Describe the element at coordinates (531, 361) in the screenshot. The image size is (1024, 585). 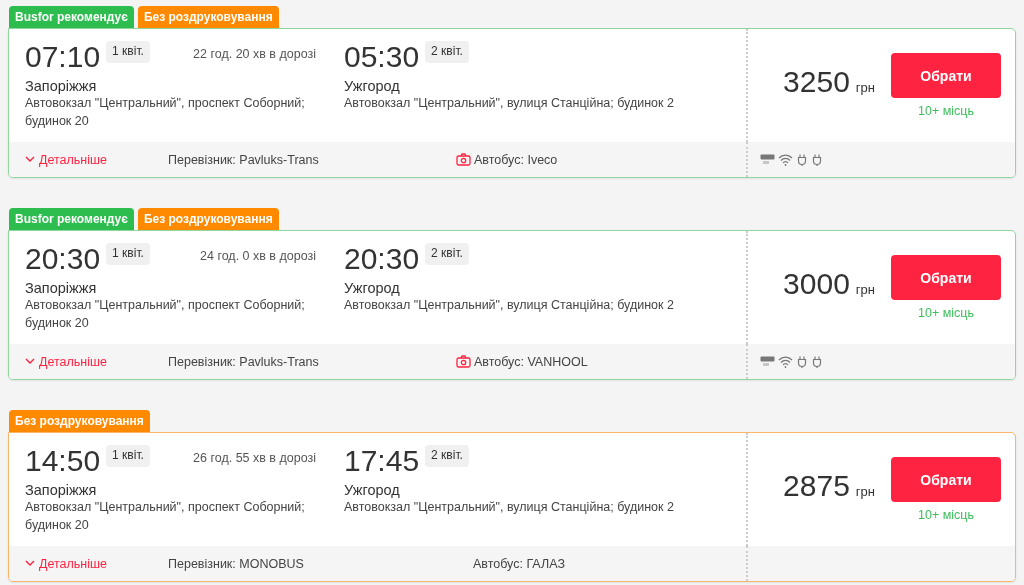
I see `bus-model: Автобус: VANHOOL` at that location.